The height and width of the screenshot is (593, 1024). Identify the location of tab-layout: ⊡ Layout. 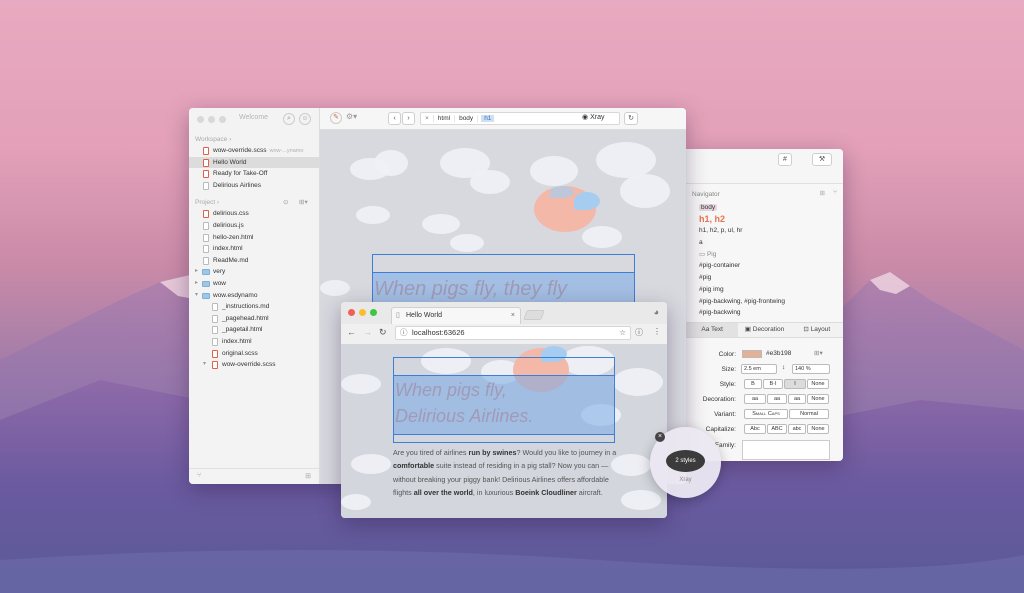
(817, 330).